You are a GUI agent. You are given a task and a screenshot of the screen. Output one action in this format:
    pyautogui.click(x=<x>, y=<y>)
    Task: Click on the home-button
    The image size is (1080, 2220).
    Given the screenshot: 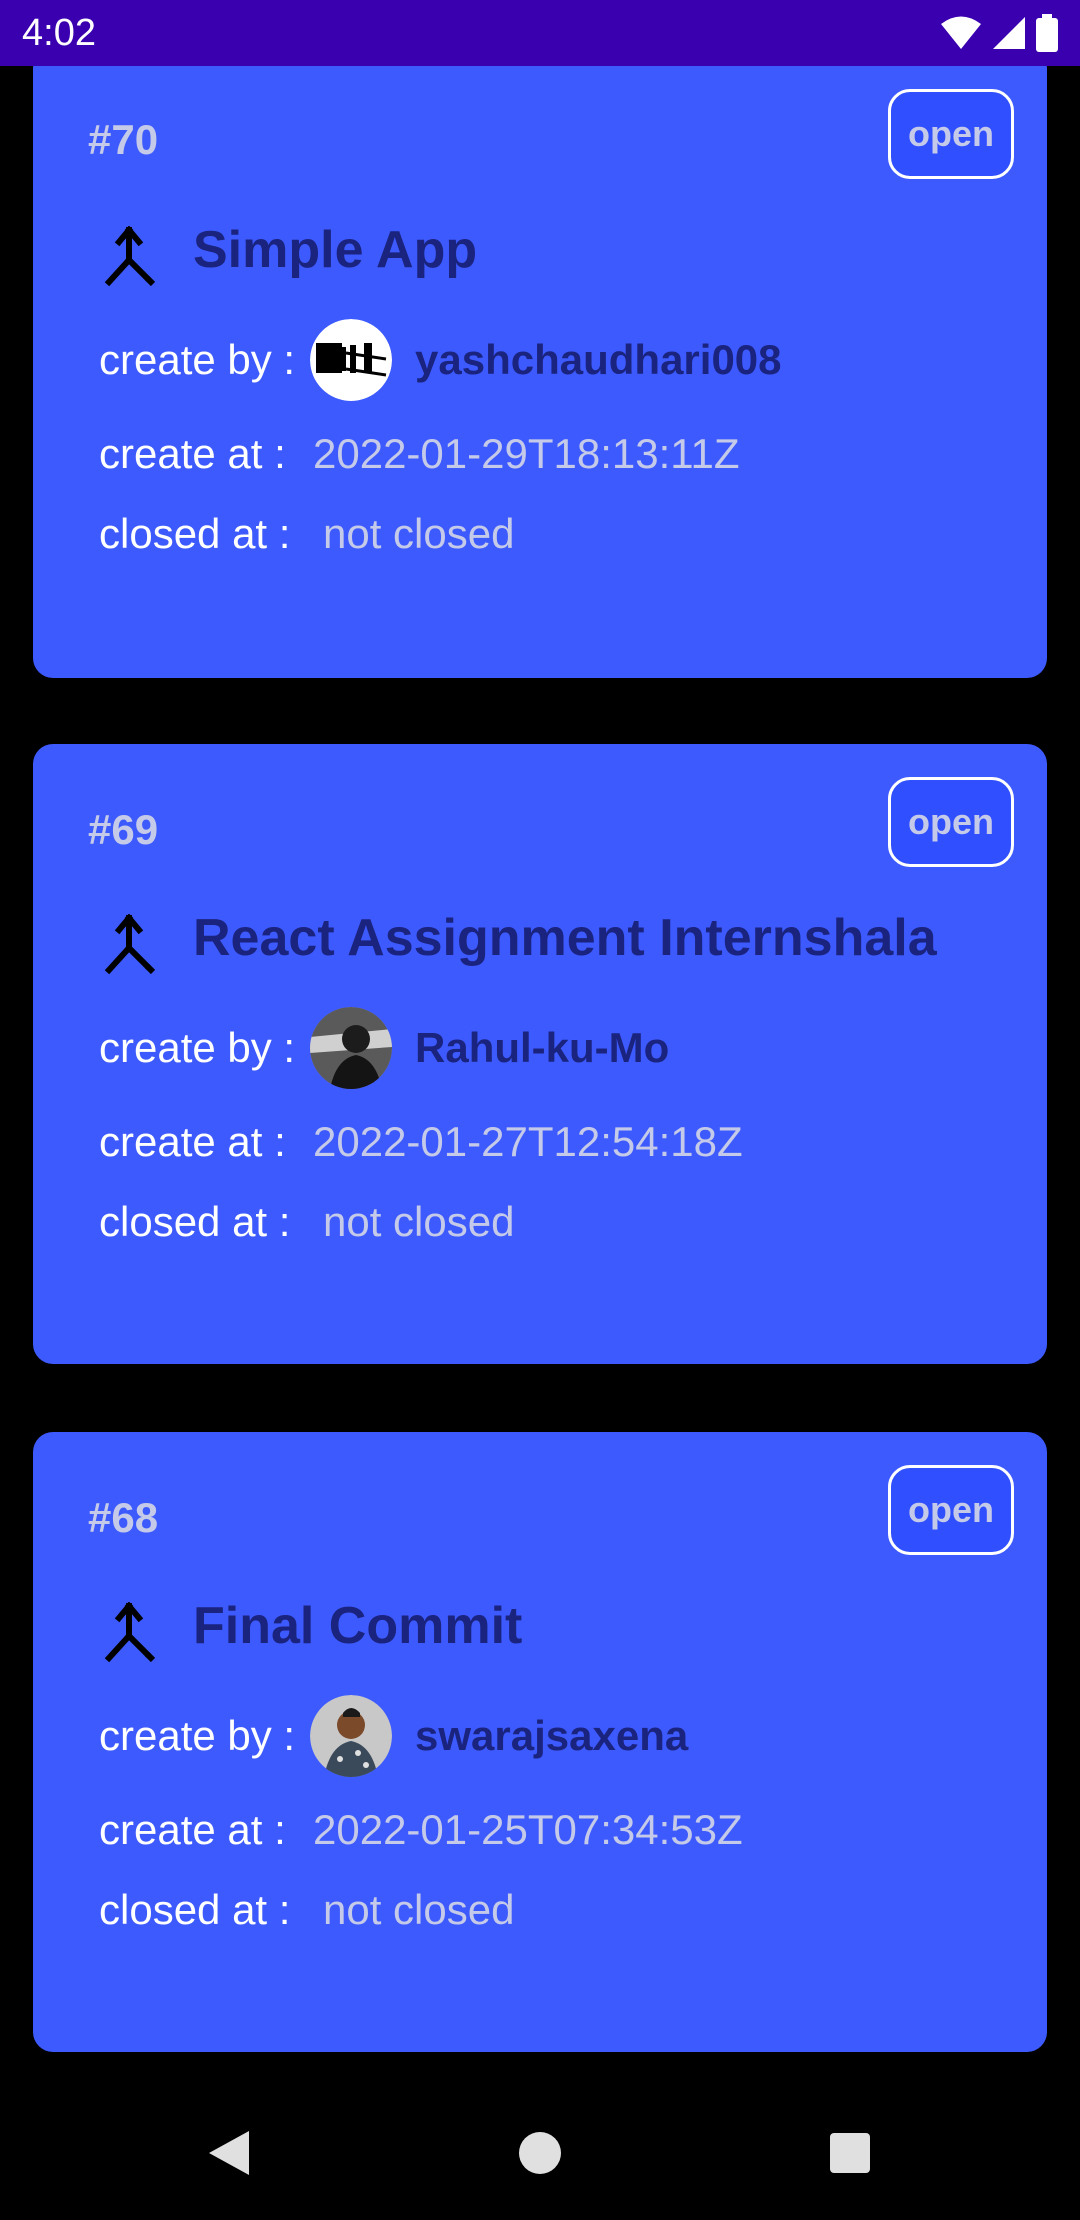 What is the action you would take?
    pyautogui.click(x=540, y=2155)
    